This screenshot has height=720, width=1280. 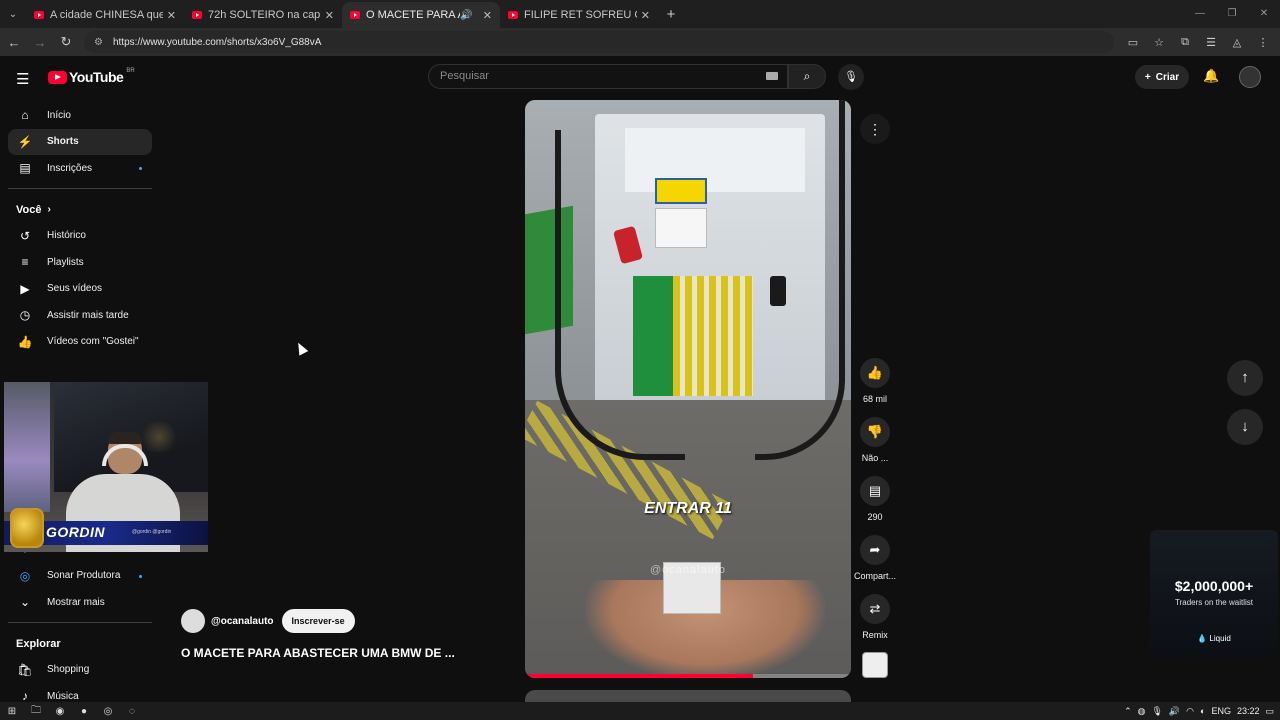 I want to click on back-icon: ←, so click(x=14, y=42).